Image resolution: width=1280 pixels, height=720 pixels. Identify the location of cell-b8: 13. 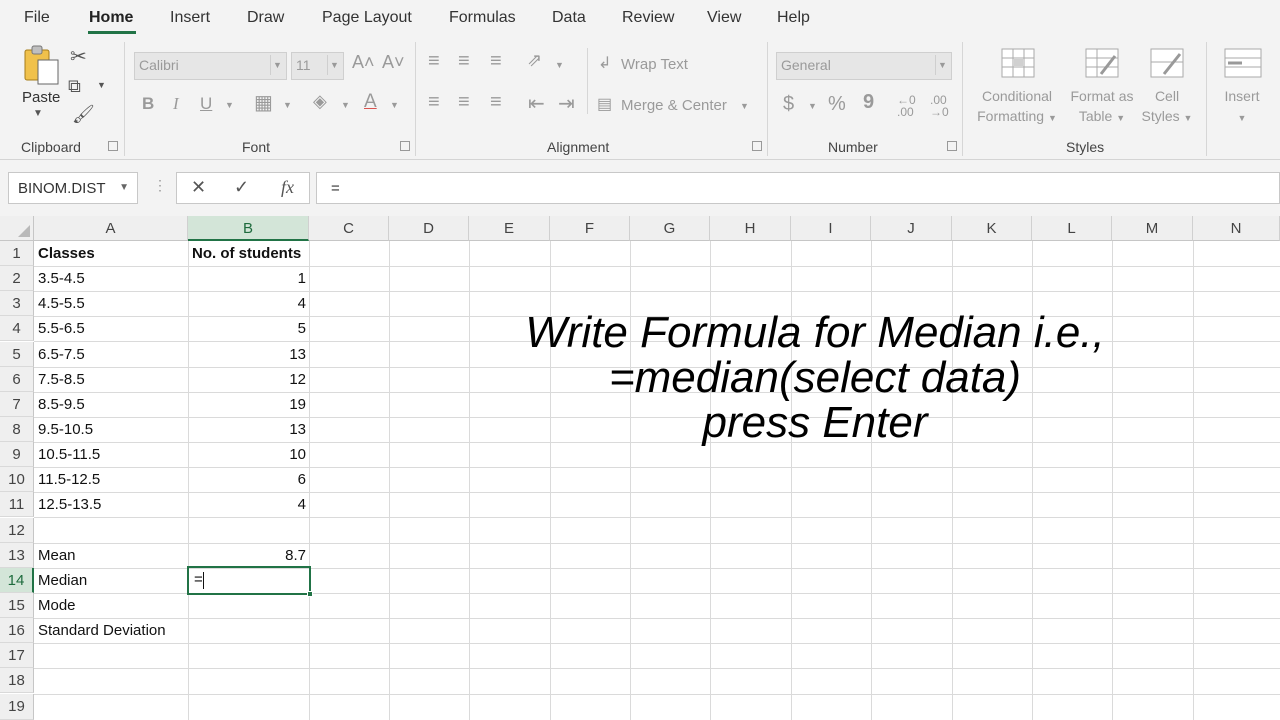
(247, 429).